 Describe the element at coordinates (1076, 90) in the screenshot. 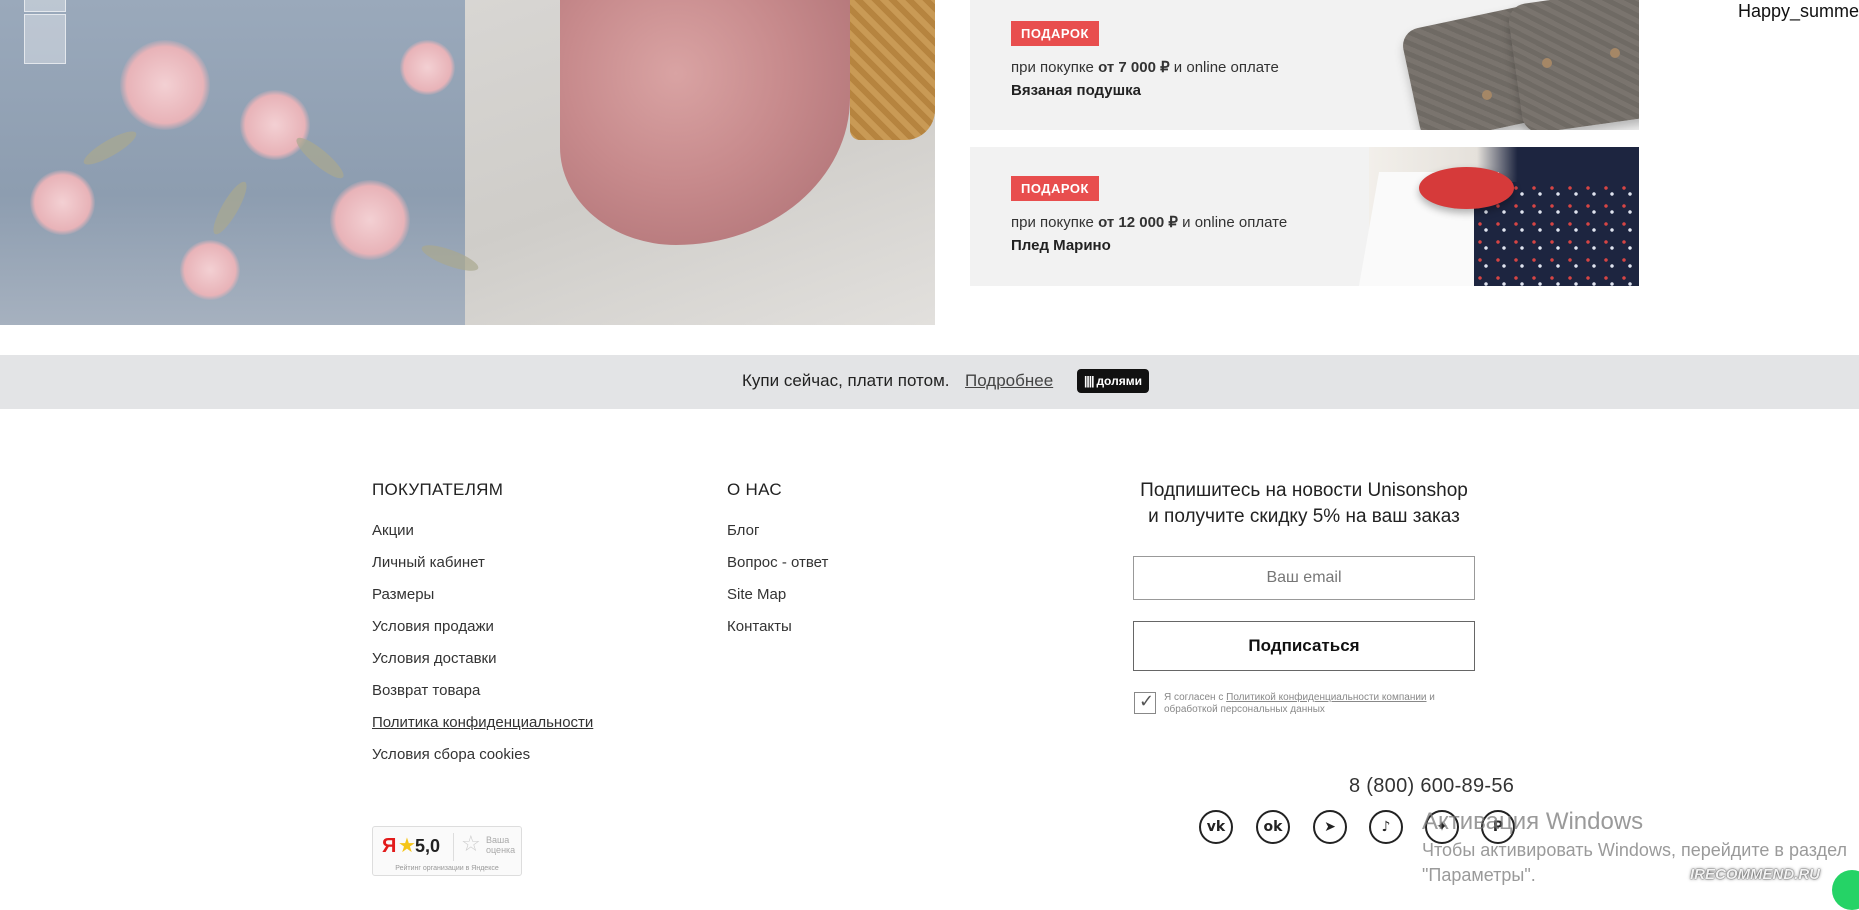

I see `gift-name: Вязаная подушка` at that location.